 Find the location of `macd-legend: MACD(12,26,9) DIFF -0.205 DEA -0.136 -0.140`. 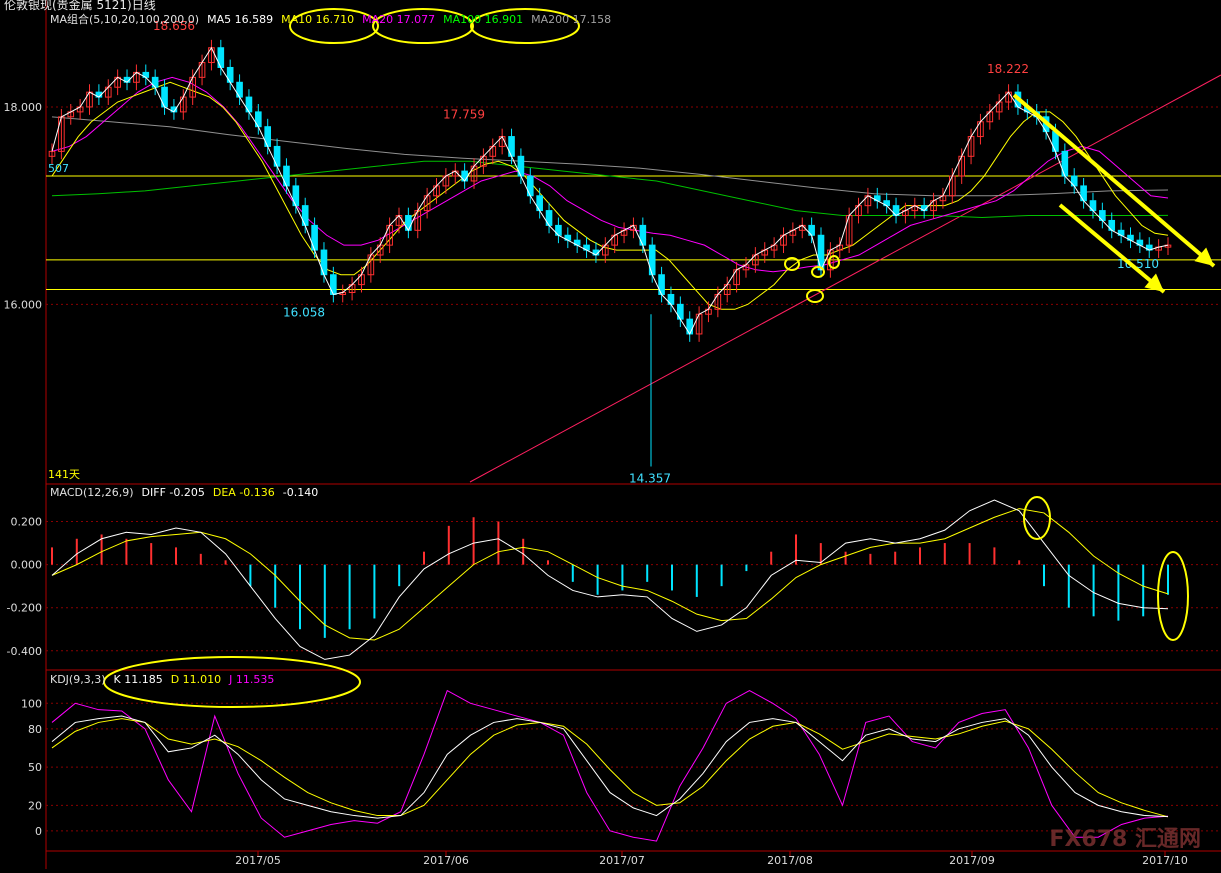

macd-legend: MACD(12,26,9) DIFF -0.205 DEA -0.136 -0.140 is located at coordinates (188, 493).